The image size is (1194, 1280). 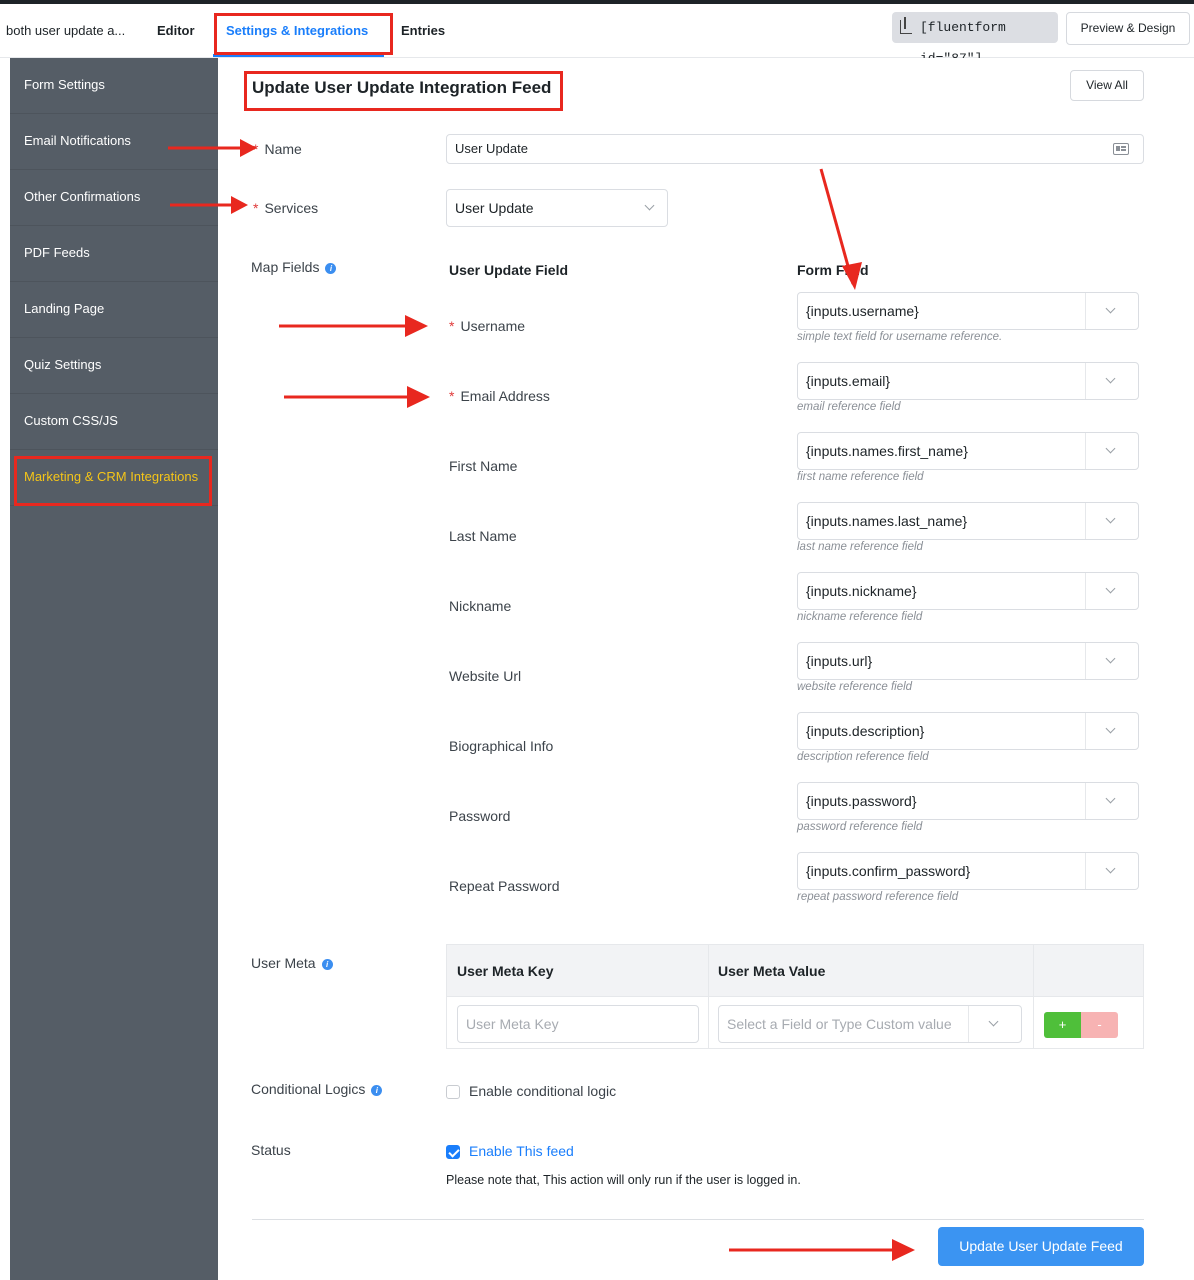 I want to click on arrow-head-submit, so click(x=903, y=1250).